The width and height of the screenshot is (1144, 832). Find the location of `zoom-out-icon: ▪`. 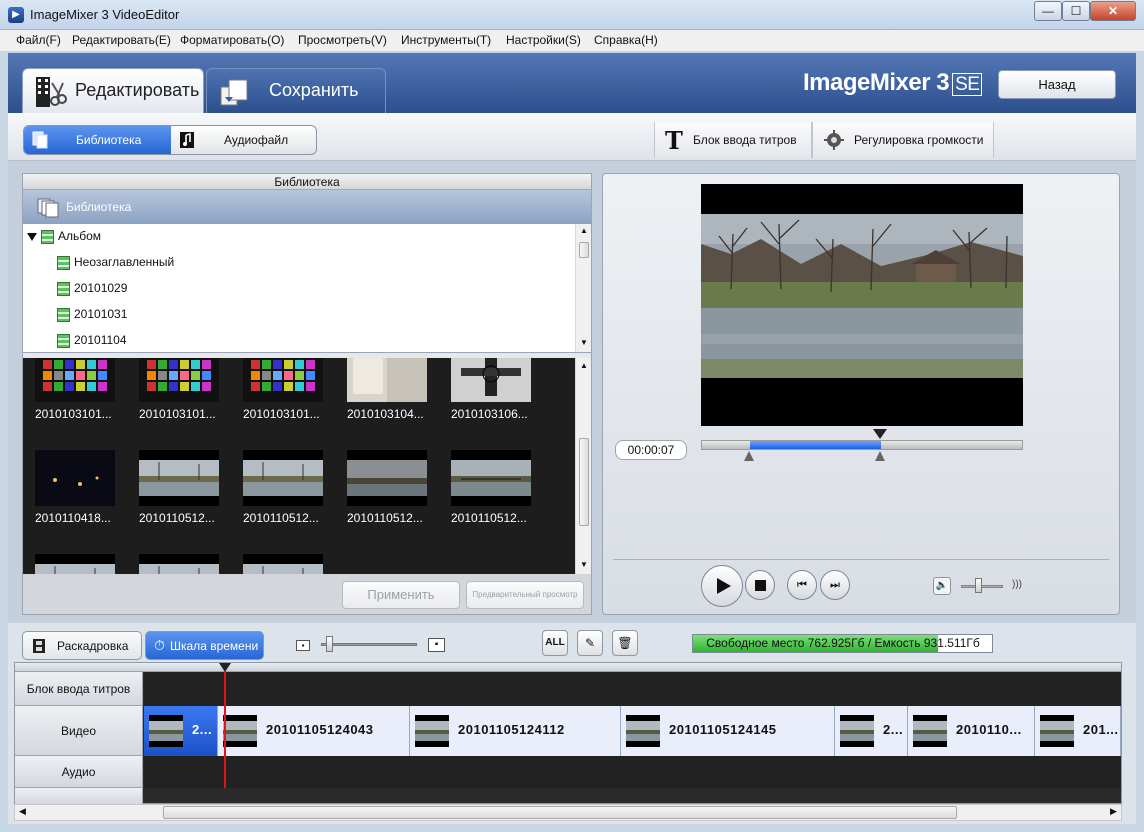

zoom-out-icon: ▪ is located at coordinates (303, 645).